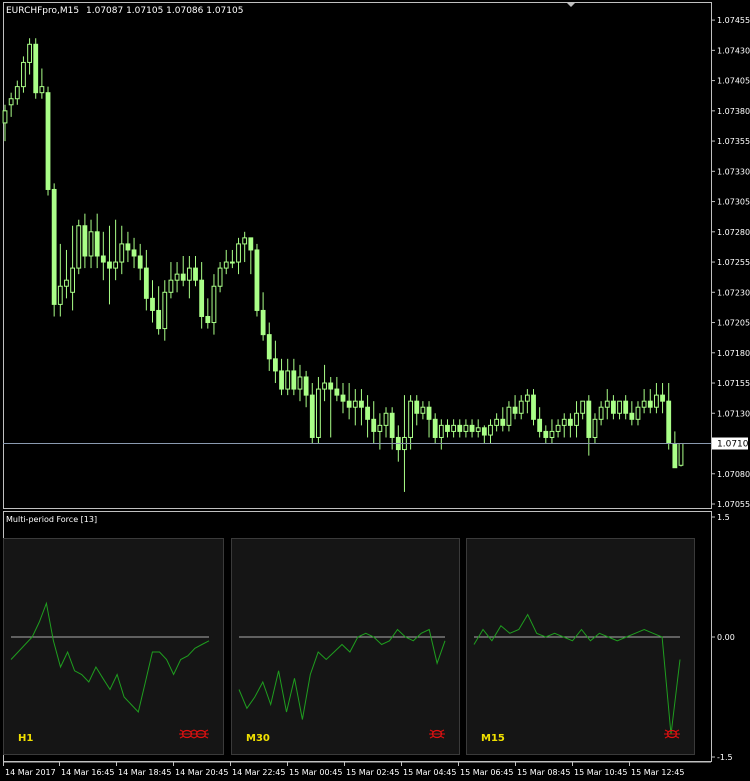 The image size is (750, 781). What do you see at coordinates (733, 141) in the screenshot?
I see `price-tick-label: 1.07355` at bounding box center [733, 141].